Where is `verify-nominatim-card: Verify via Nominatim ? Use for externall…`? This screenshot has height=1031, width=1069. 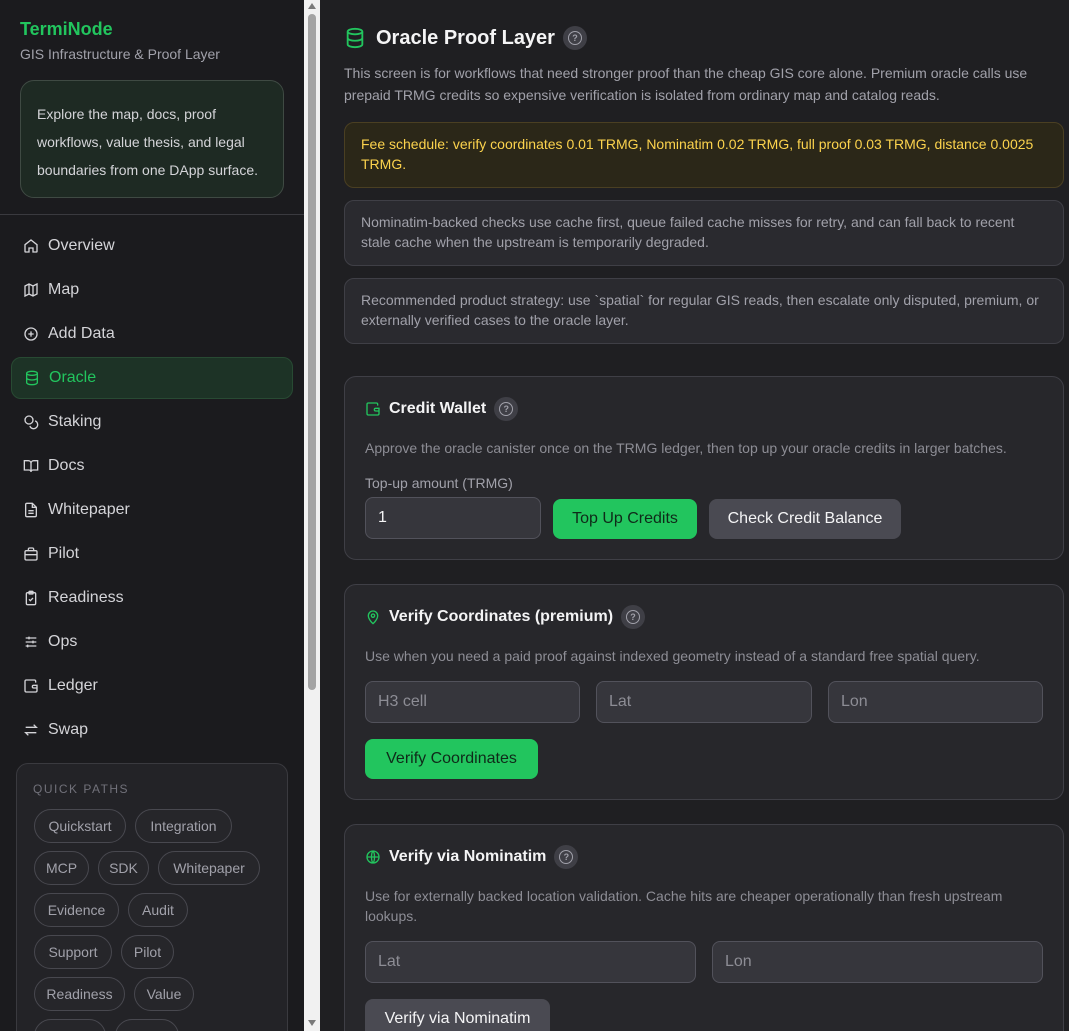 verify-nominatim-card: Verify via Nominatim ? Use for externall… is located at coordinates (704, 927).